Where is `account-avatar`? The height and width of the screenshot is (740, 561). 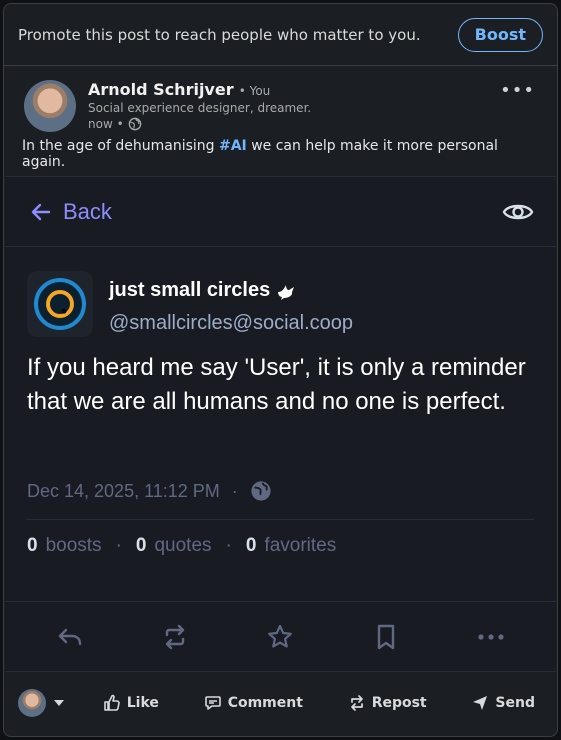
account-avatar is located at coordinates (60, 304).